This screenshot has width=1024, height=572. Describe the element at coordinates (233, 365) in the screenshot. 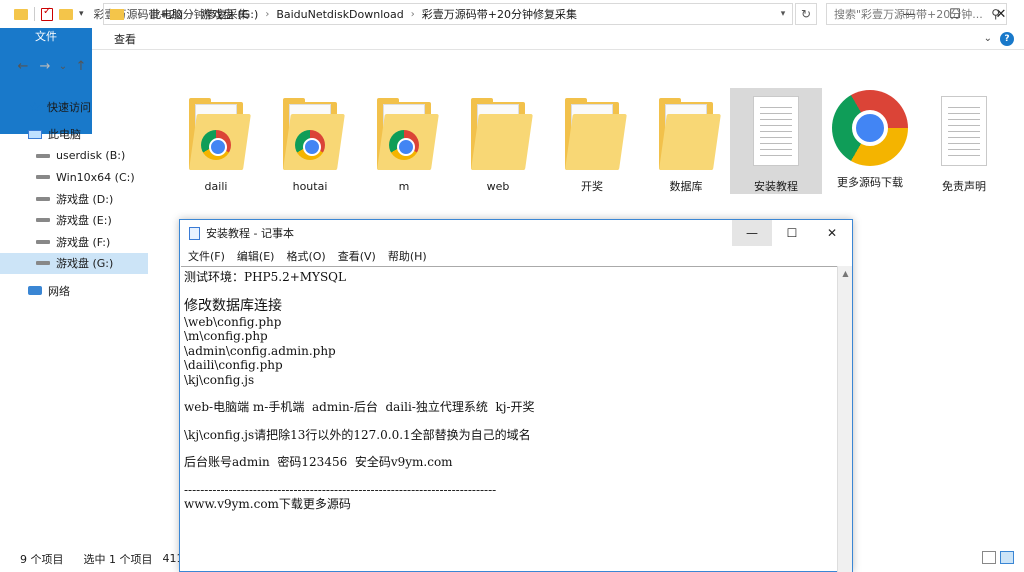

I see `text-line: \daili\config.php` at that location.